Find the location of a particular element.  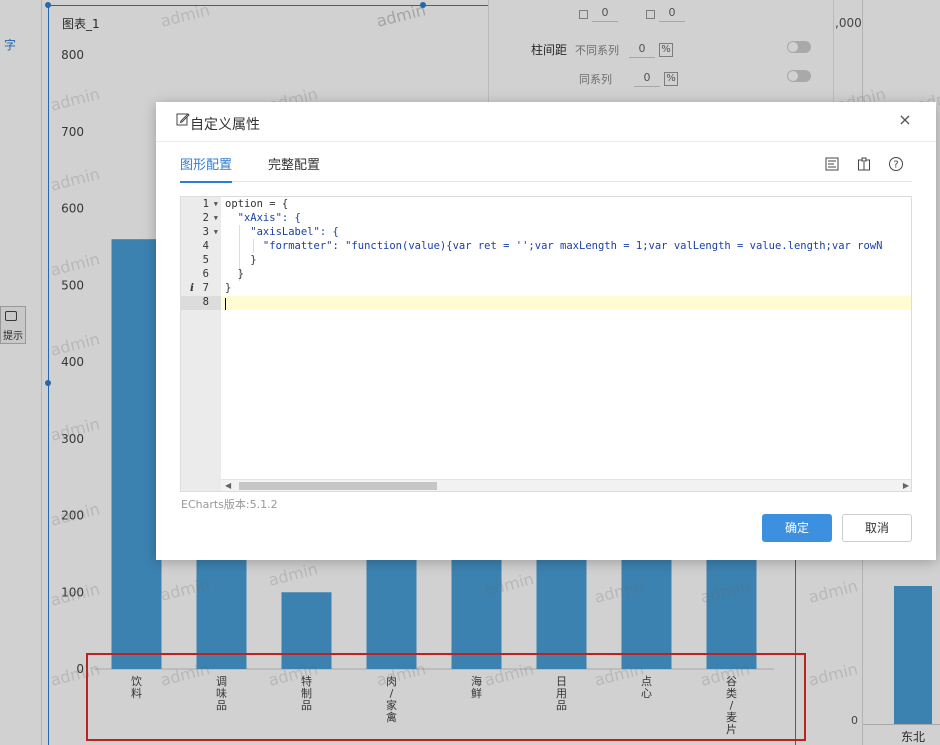

code-line: "axisLabel": { is located at coordinates (282, 232).